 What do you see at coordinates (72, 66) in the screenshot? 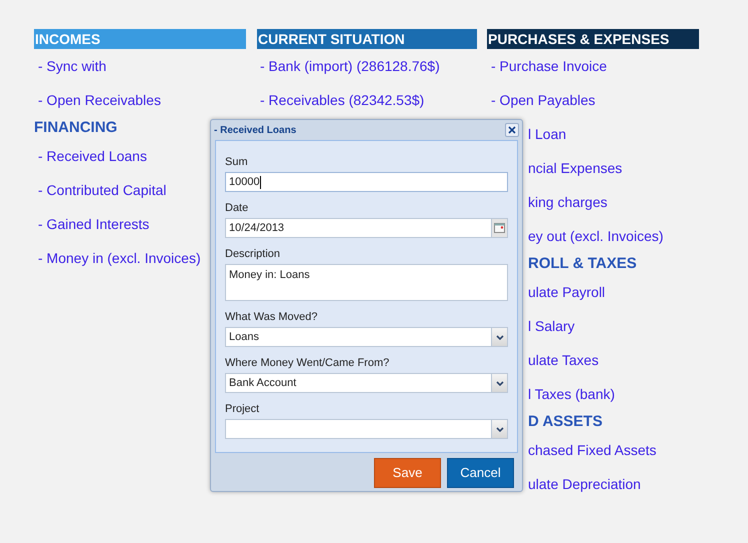
I see `menu-link: - Sync with` at bounding box center [72, 66].